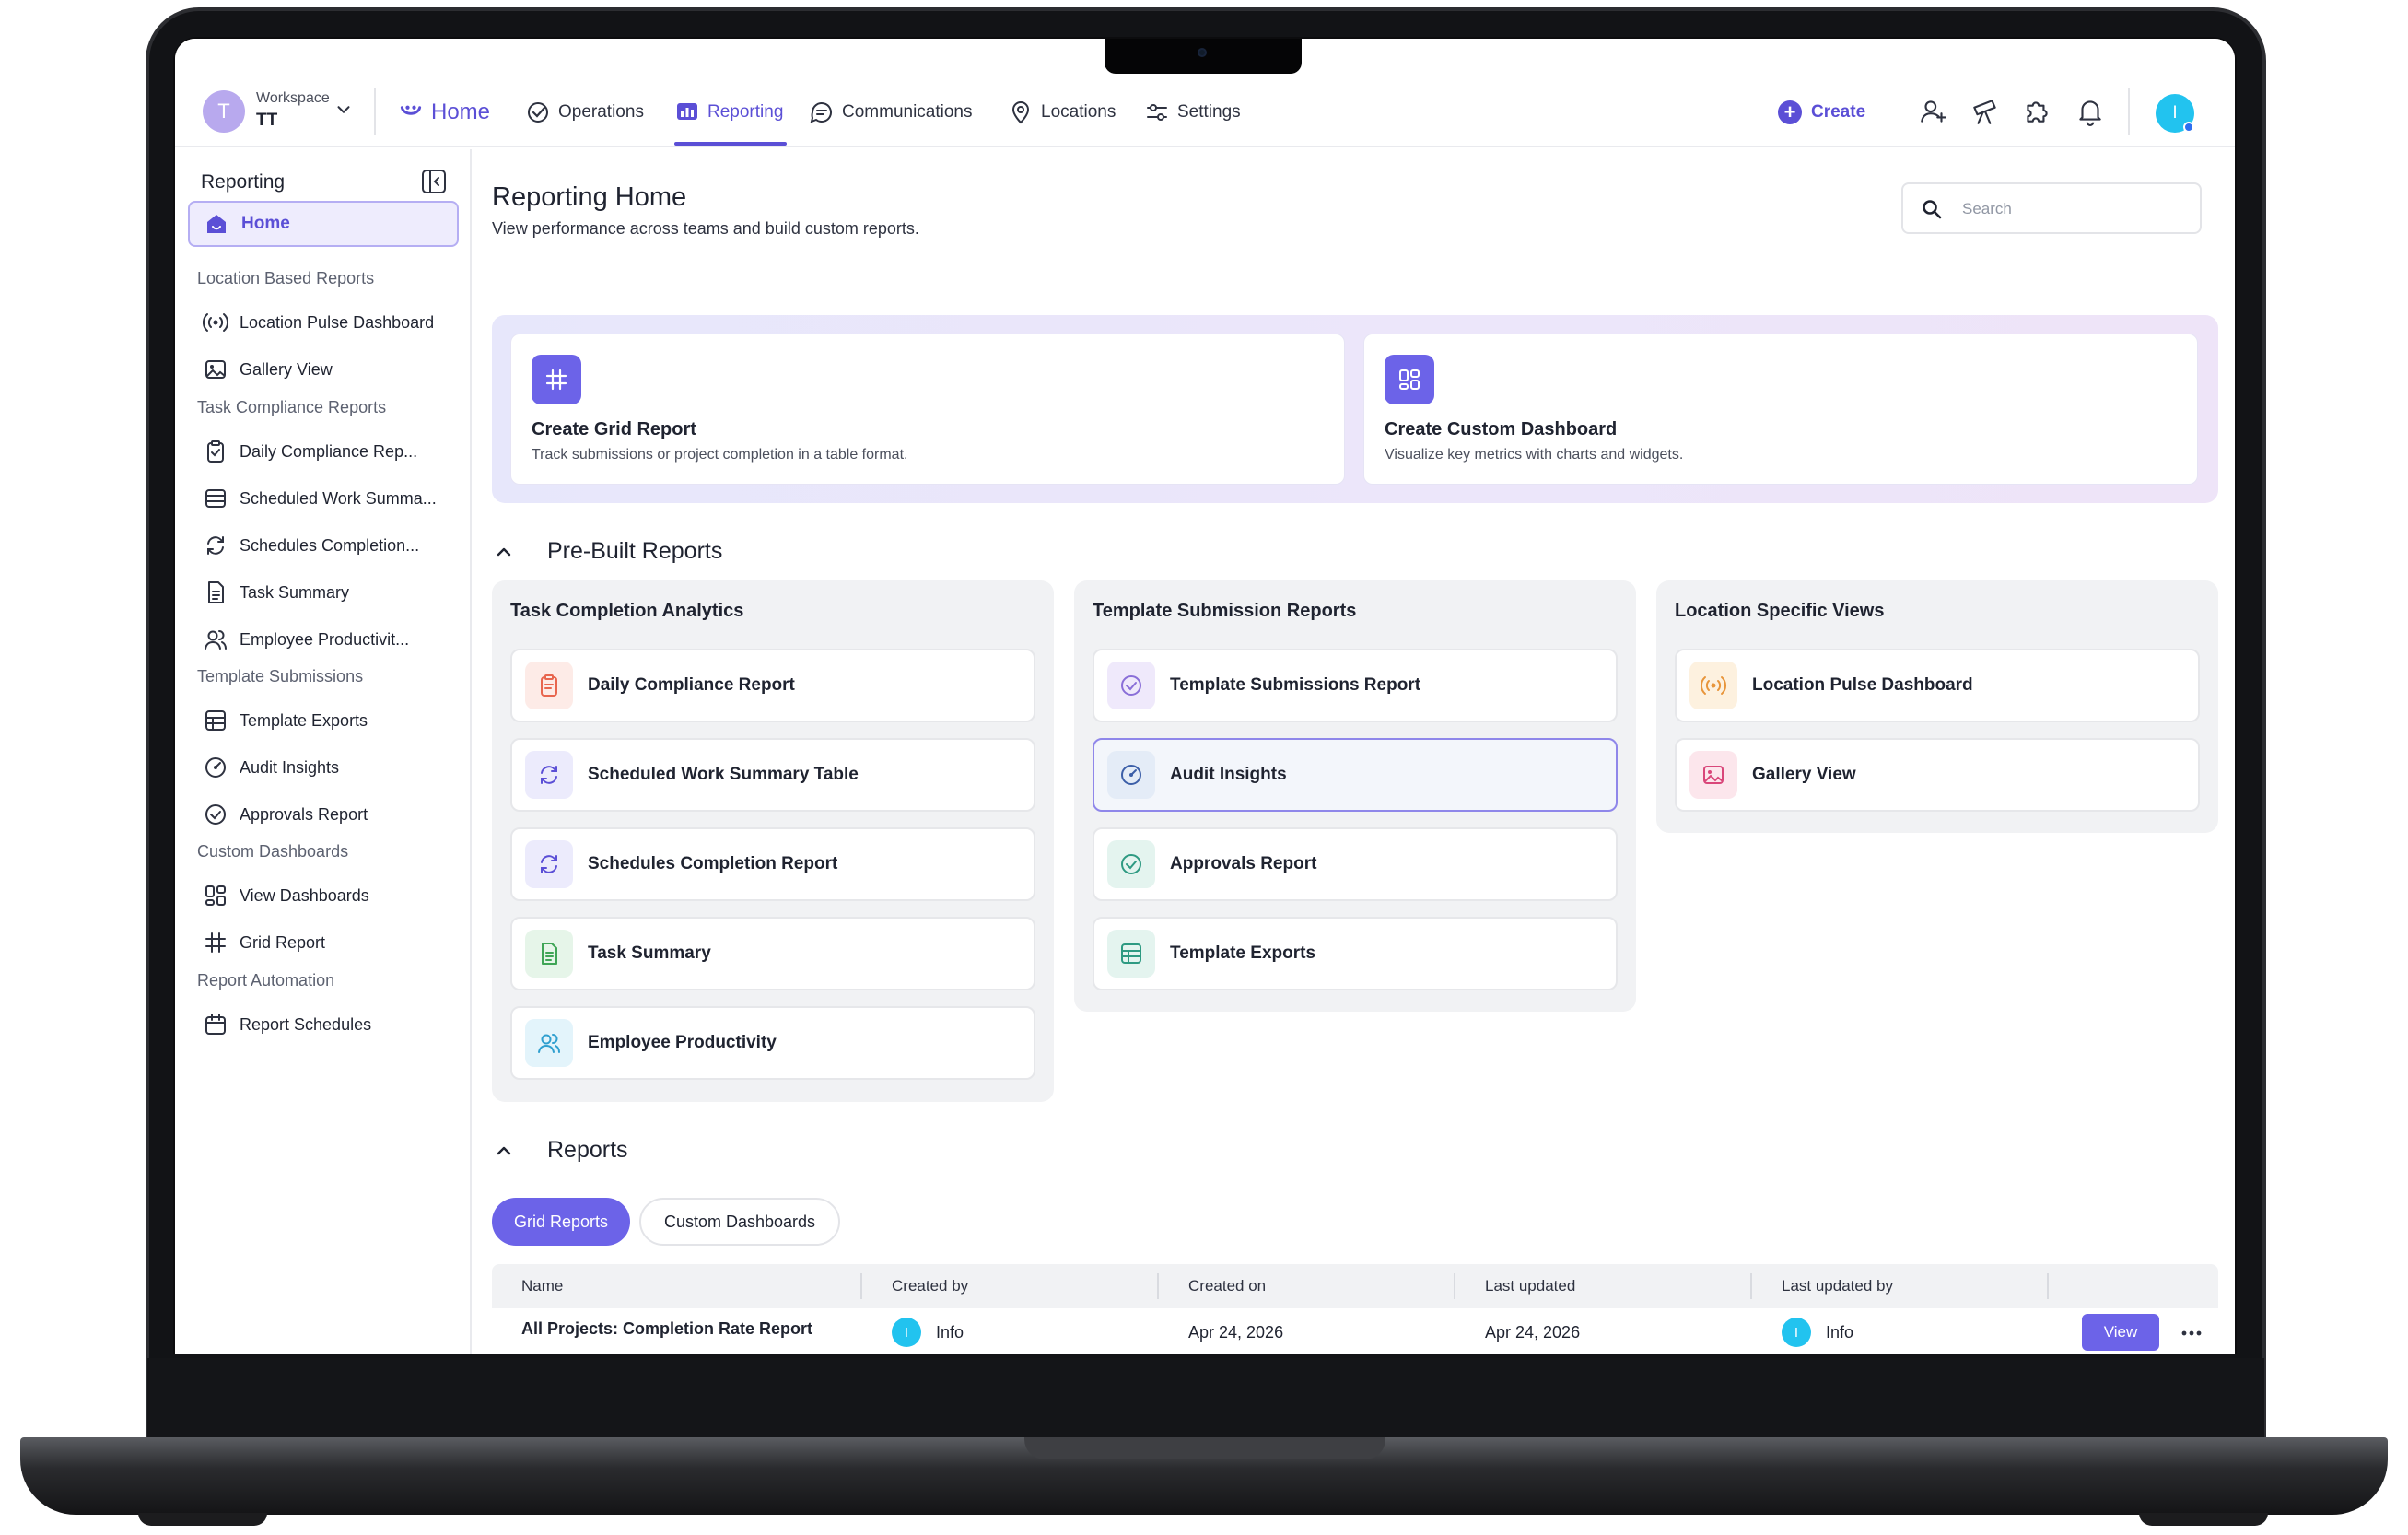  Describe the element at coordinates (304, 814) in the screenshot. I see `sidebar-item-label: Approvals Report` at that location.